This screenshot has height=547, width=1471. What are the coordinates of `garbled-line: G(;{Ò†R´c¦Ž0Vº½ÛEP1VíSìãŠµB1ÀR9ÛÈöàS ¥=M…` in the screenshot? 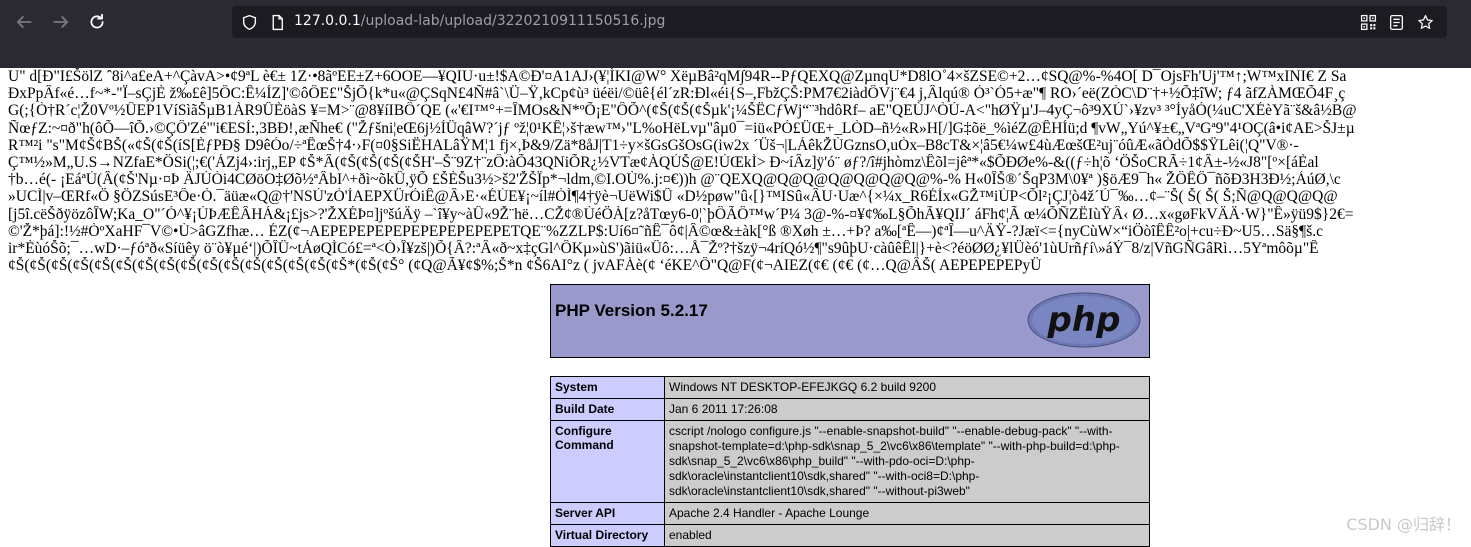 It's located at (682, 111).